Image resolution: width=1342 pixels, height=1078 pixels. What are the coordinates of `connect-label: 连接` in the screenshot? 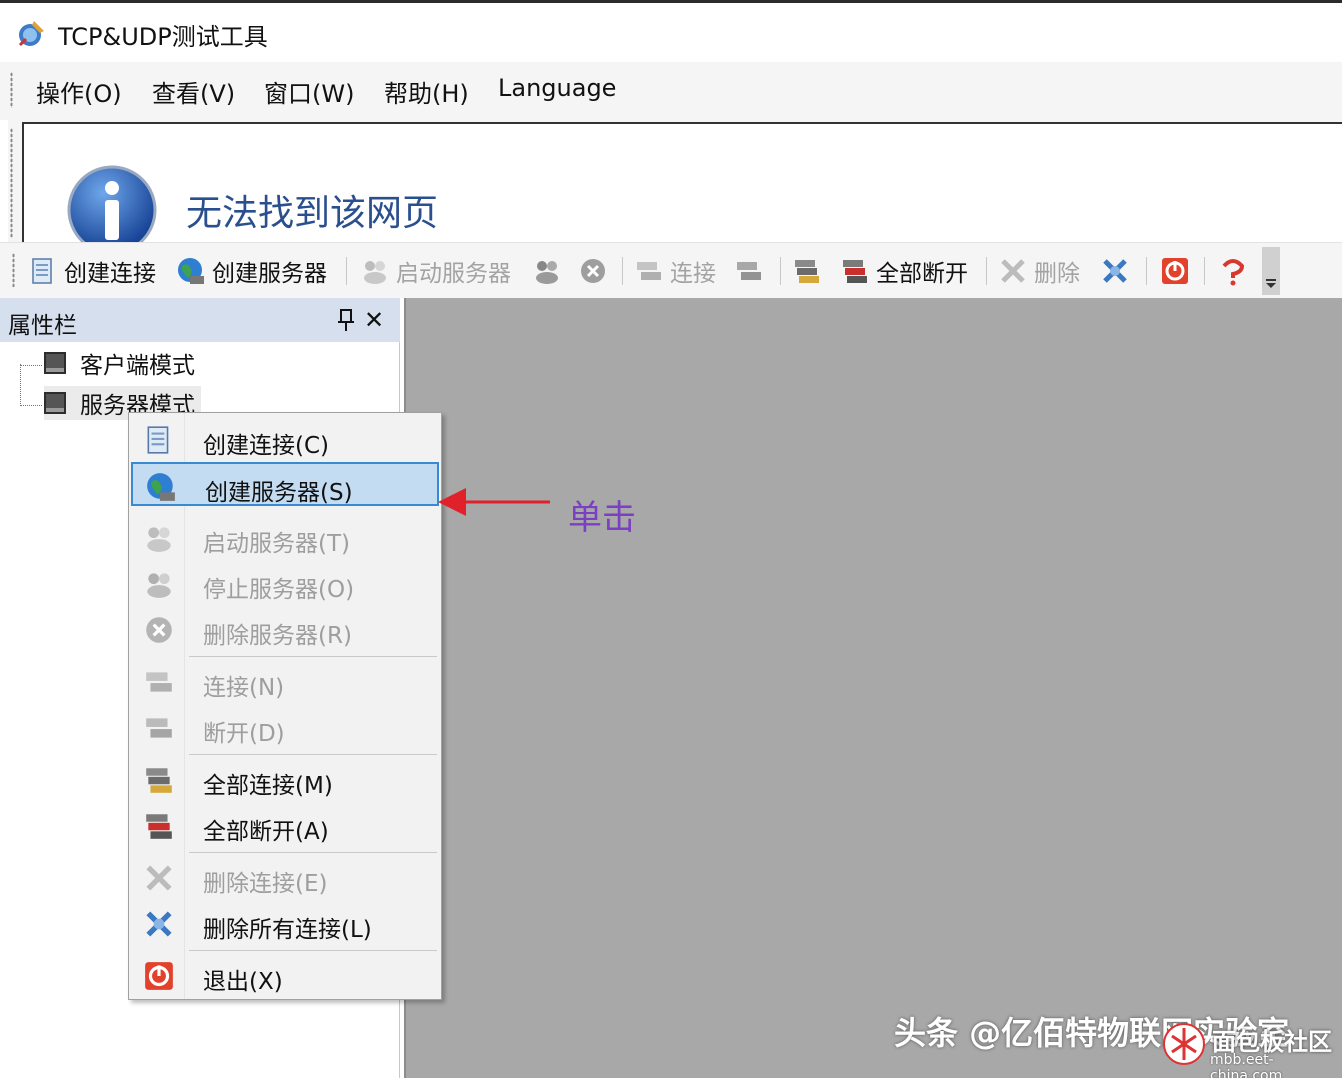 It's located at (693, 274).